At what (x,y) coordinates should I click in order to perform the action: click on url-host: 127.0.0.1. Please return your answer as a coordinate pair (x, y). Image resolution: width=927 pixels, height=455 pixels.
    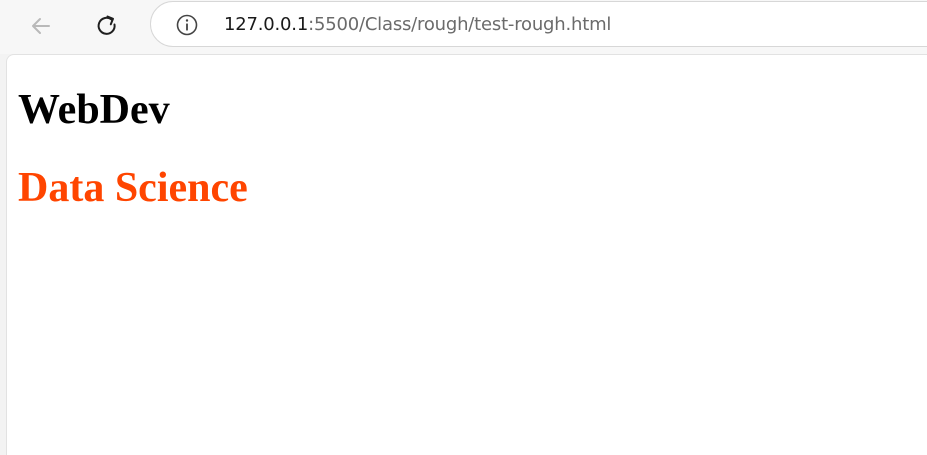
    Looking at the image, I should click on (266, 24).